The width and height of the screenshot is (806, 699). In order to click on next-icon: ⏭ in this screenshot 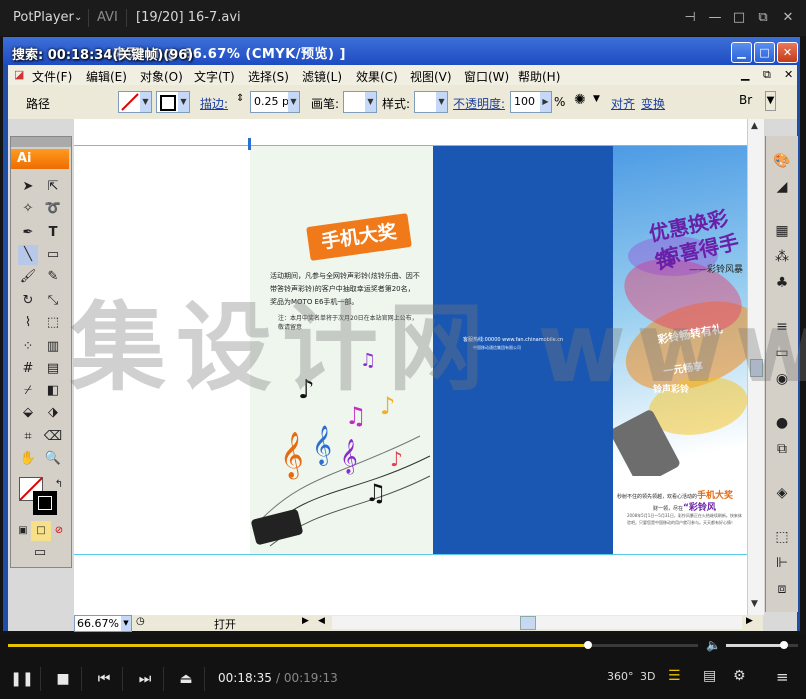, I will do `click(145, 679)`.